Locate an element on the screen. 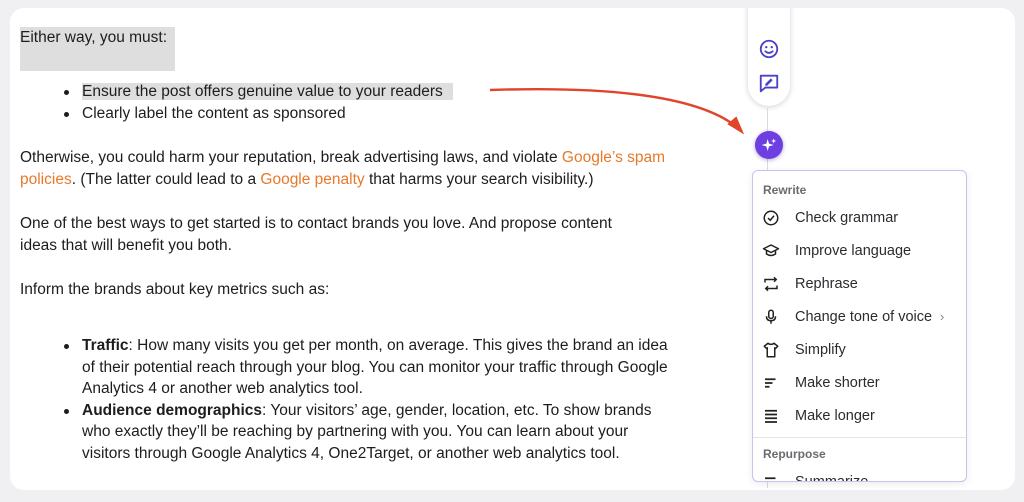  menu-item-label: Check grammar is located at coordinates (847, 217).